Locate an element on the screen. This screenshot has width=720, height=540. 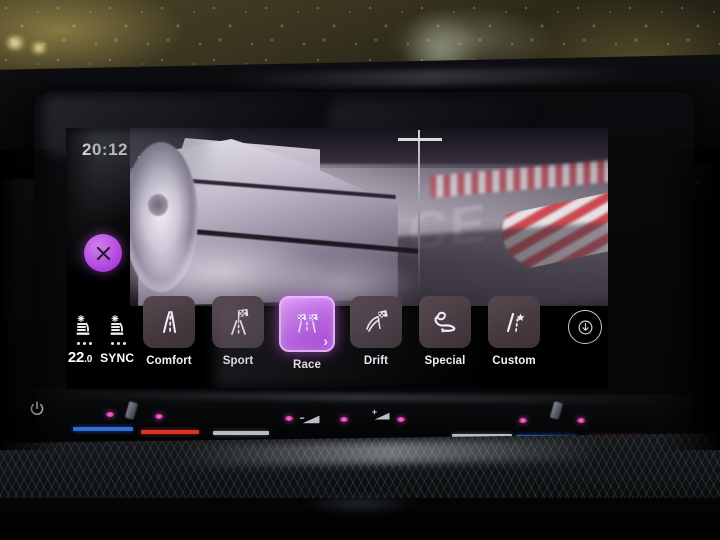
double-checkered-flag-icon is located at coordinates (307, 323).